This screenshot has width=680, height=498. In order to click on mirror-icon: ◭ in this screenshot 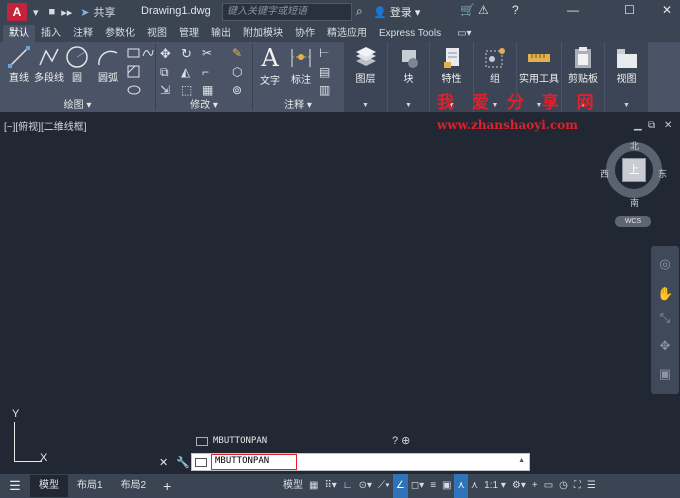, I will do `click(188, 72)`.